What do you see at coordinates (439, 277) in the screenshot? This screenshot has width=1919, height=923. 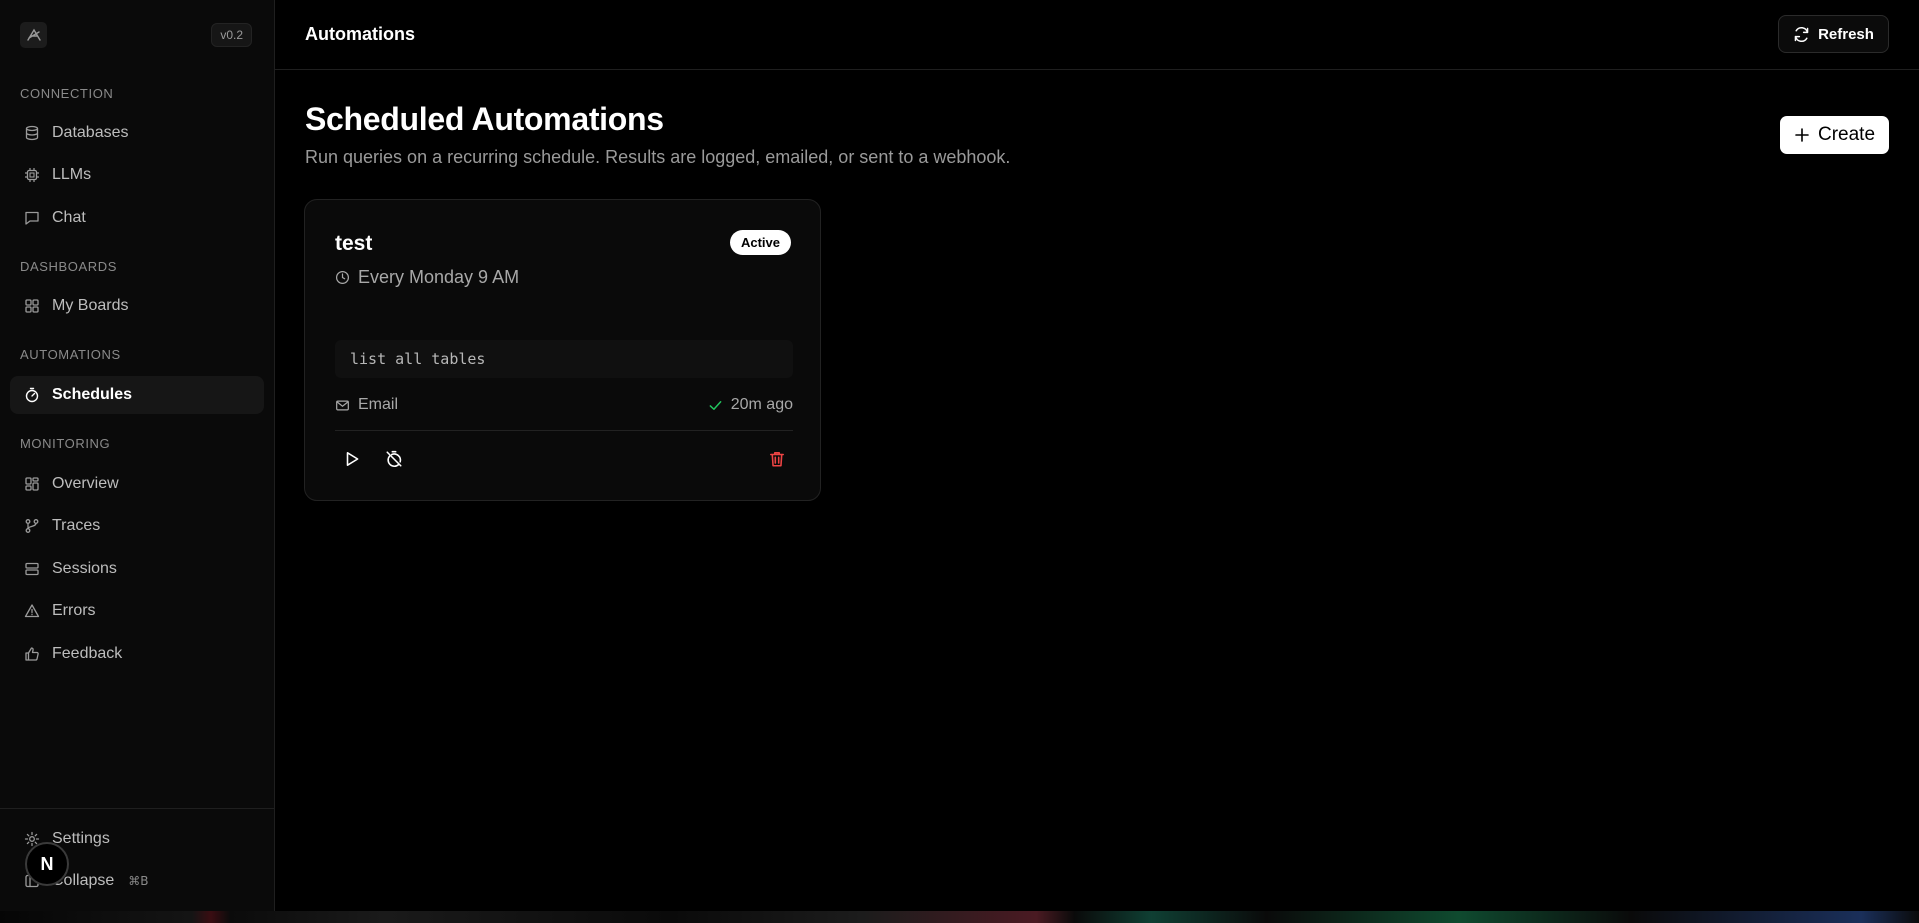 I see `schedule-text: Every Monday 9 AM` at bounding box center [439, 277].